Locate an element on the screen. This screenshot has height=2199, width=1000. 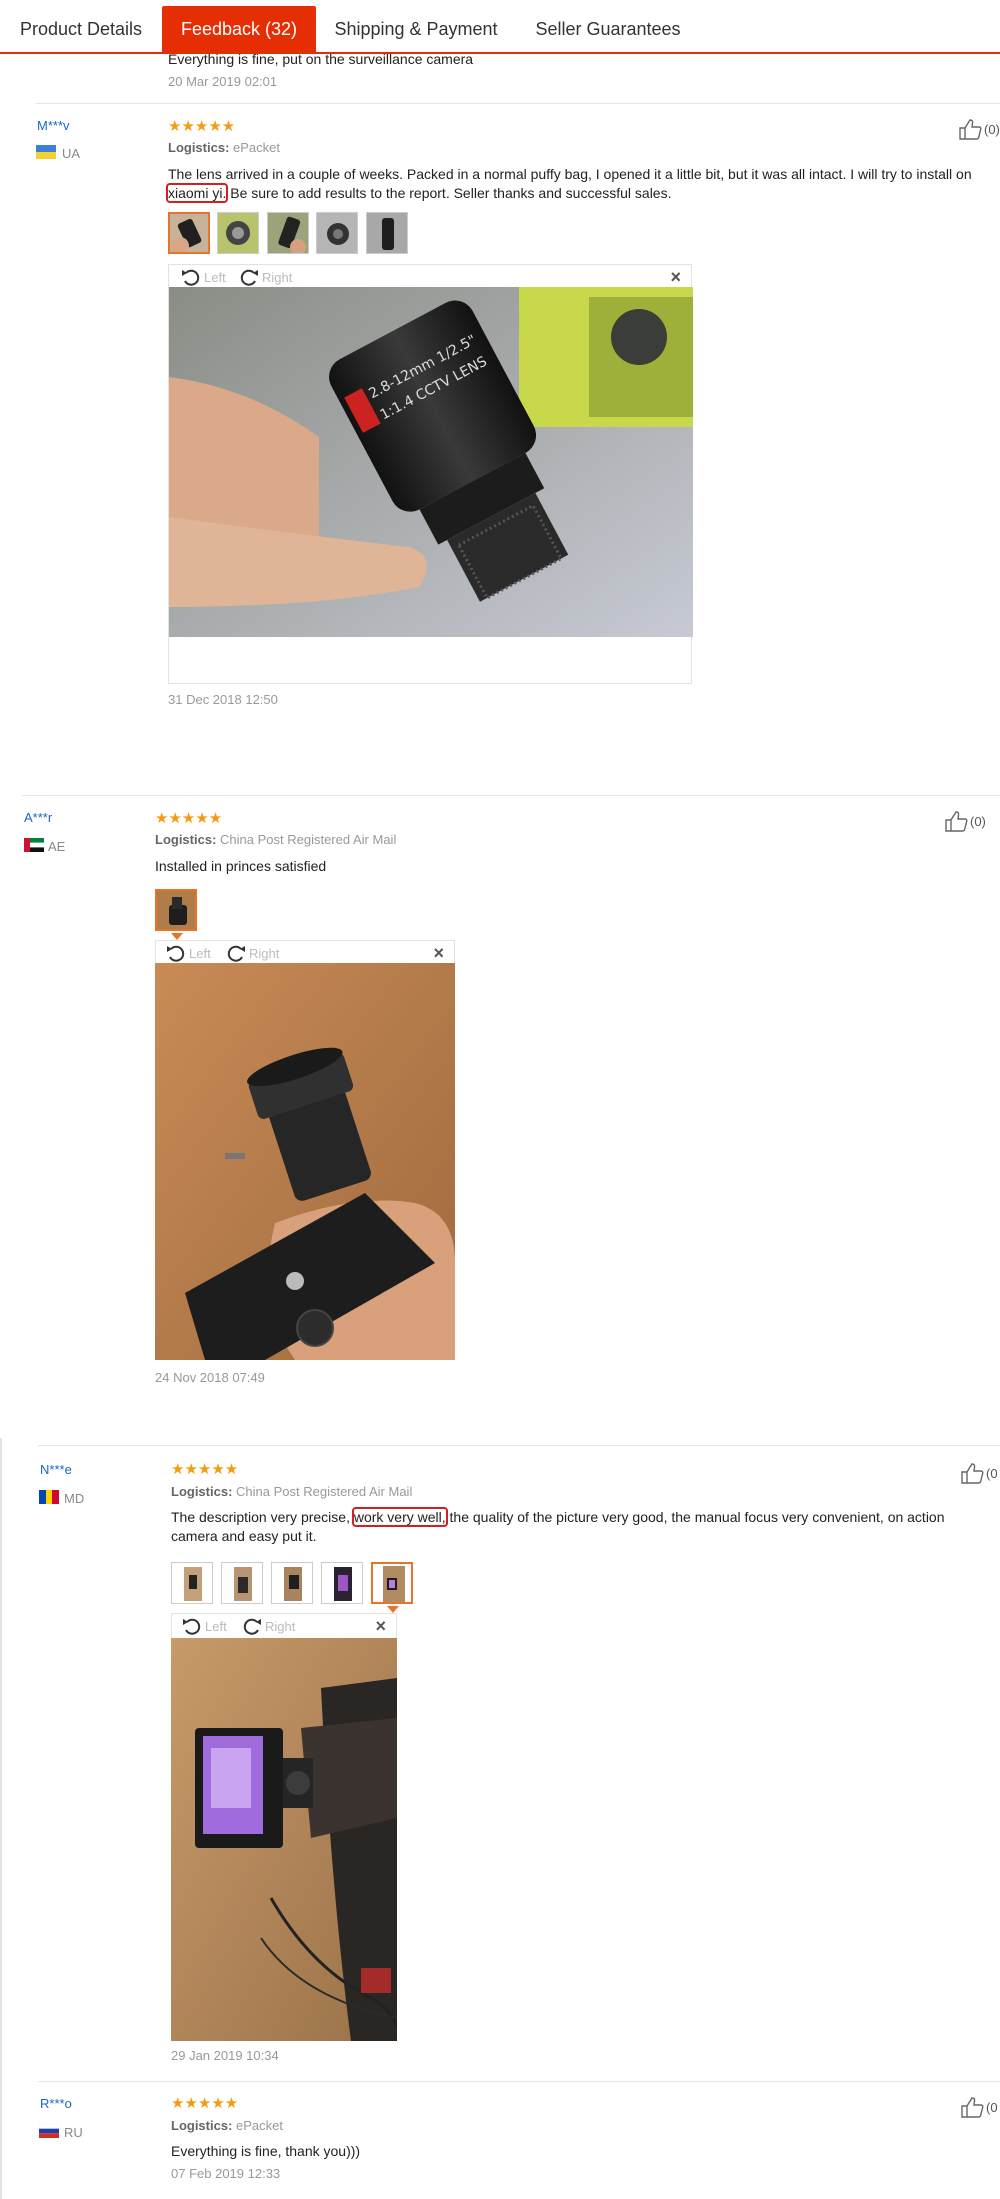
flag-ua-icon is located at coordinates (46, 152).